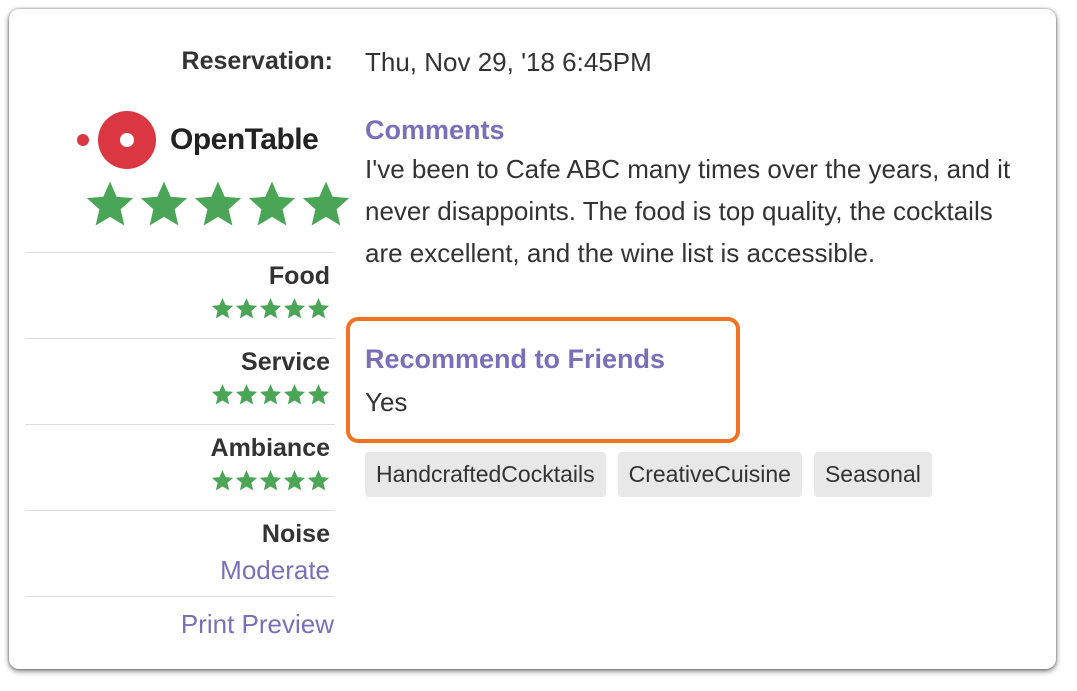 The image size is (1077, 691). I want to click on rating-service: Service, so click(169, 377).